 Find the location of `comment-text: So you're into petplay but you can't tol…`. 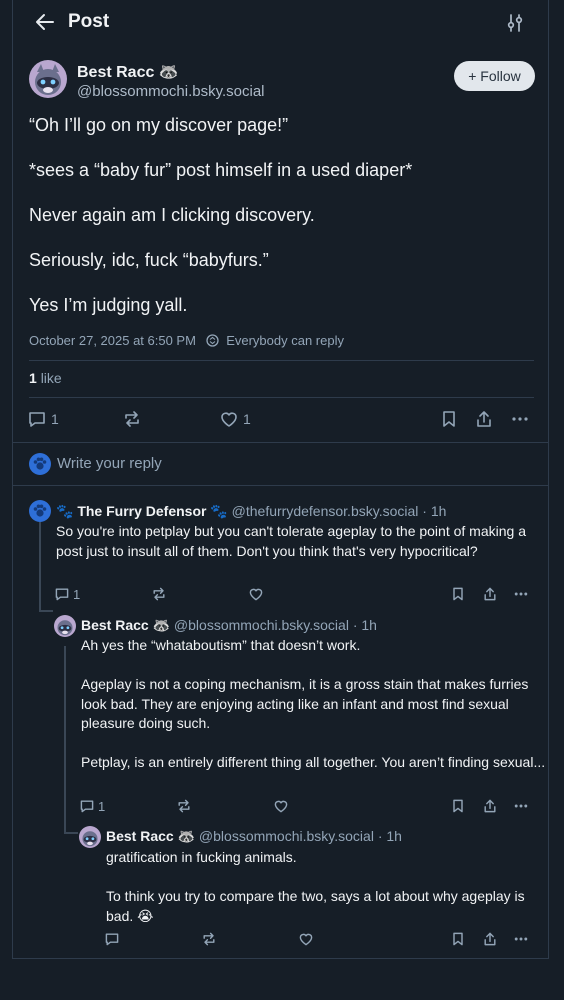

comment-text: So you're into petplay but you can't tol… is located at coordinates (291, 541).